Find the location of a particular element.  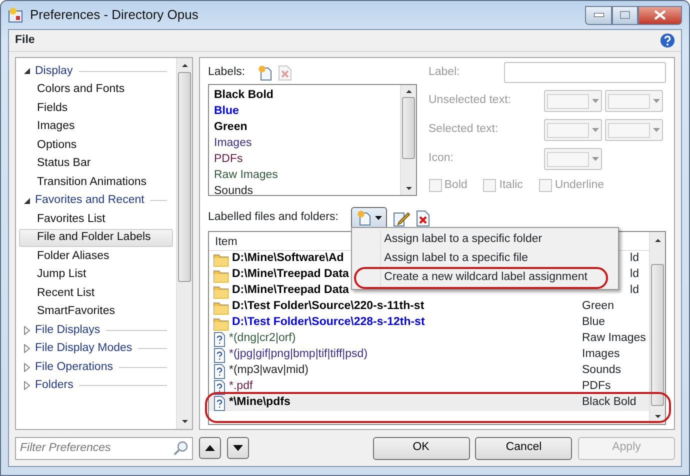

minimize-icon is located at coordinates (599, 15).